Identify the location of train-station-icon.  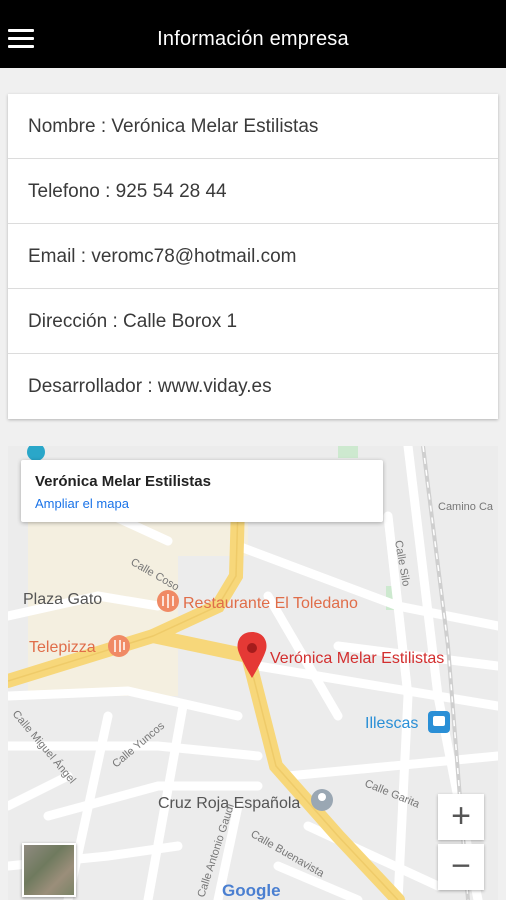
(439, 722).